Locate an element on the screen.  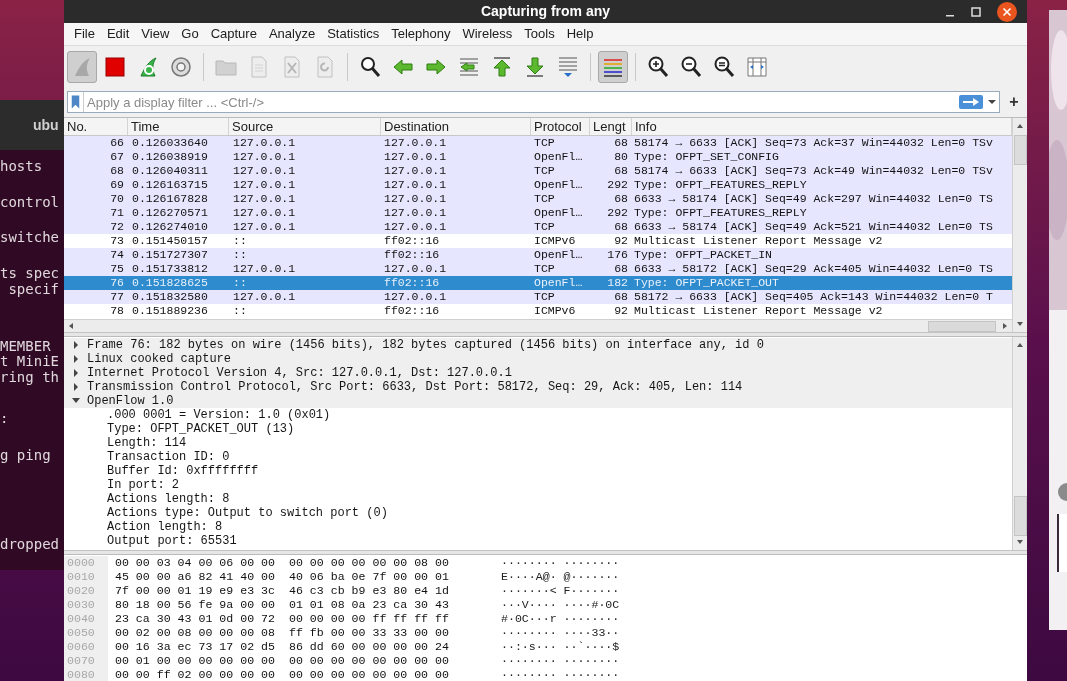
menu-item: Wireless is located at coordinates (487, 34).